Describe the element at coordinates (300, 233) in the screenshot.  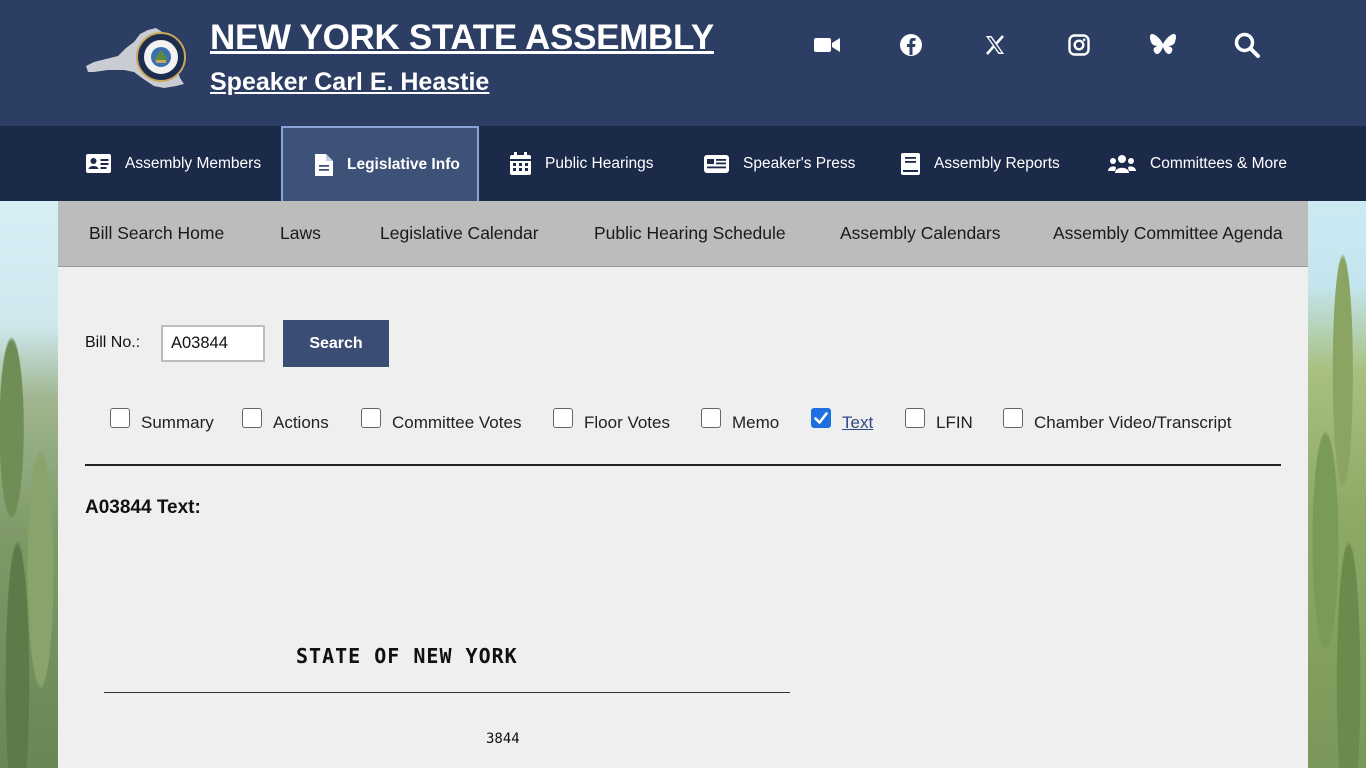
I see `subnav-laws: Laws` at that location.